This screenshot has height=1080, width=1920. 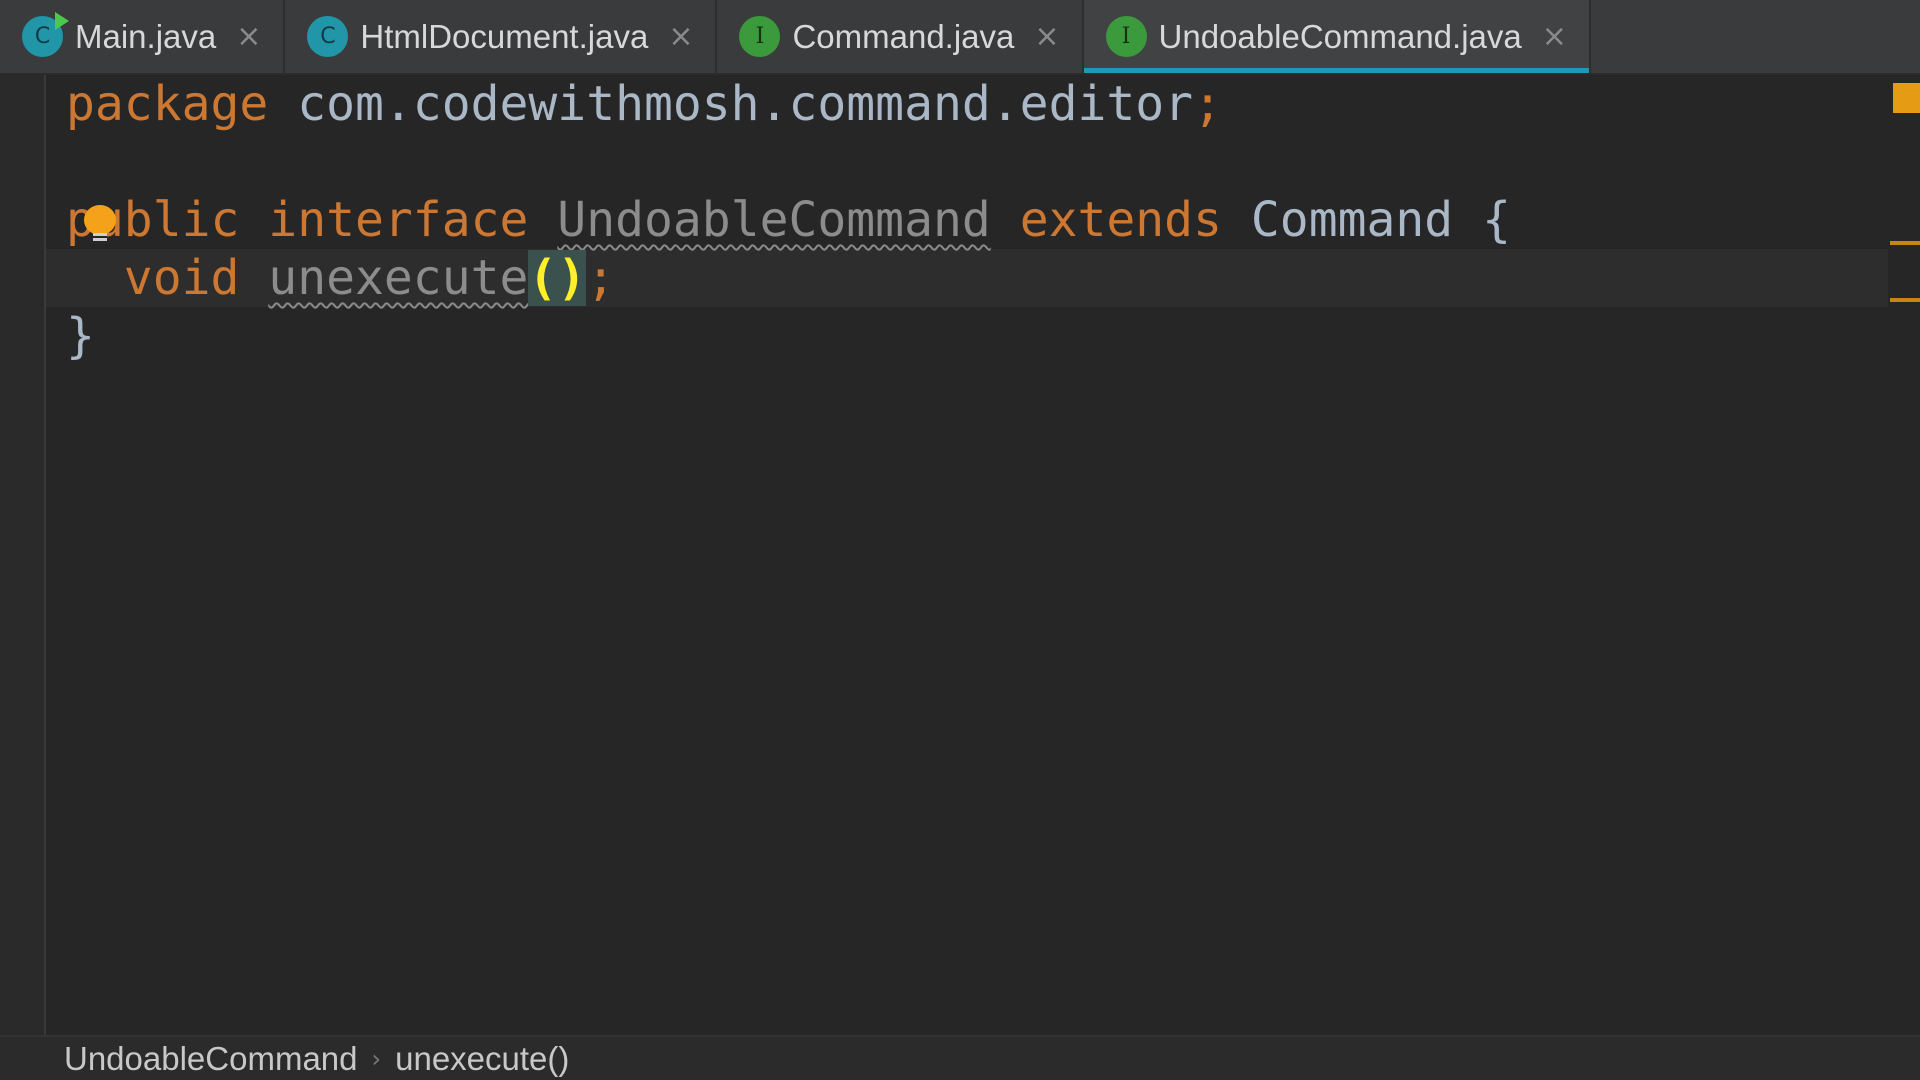 I want to click on keyword-extends: extends, so click(x=1120, y=220).